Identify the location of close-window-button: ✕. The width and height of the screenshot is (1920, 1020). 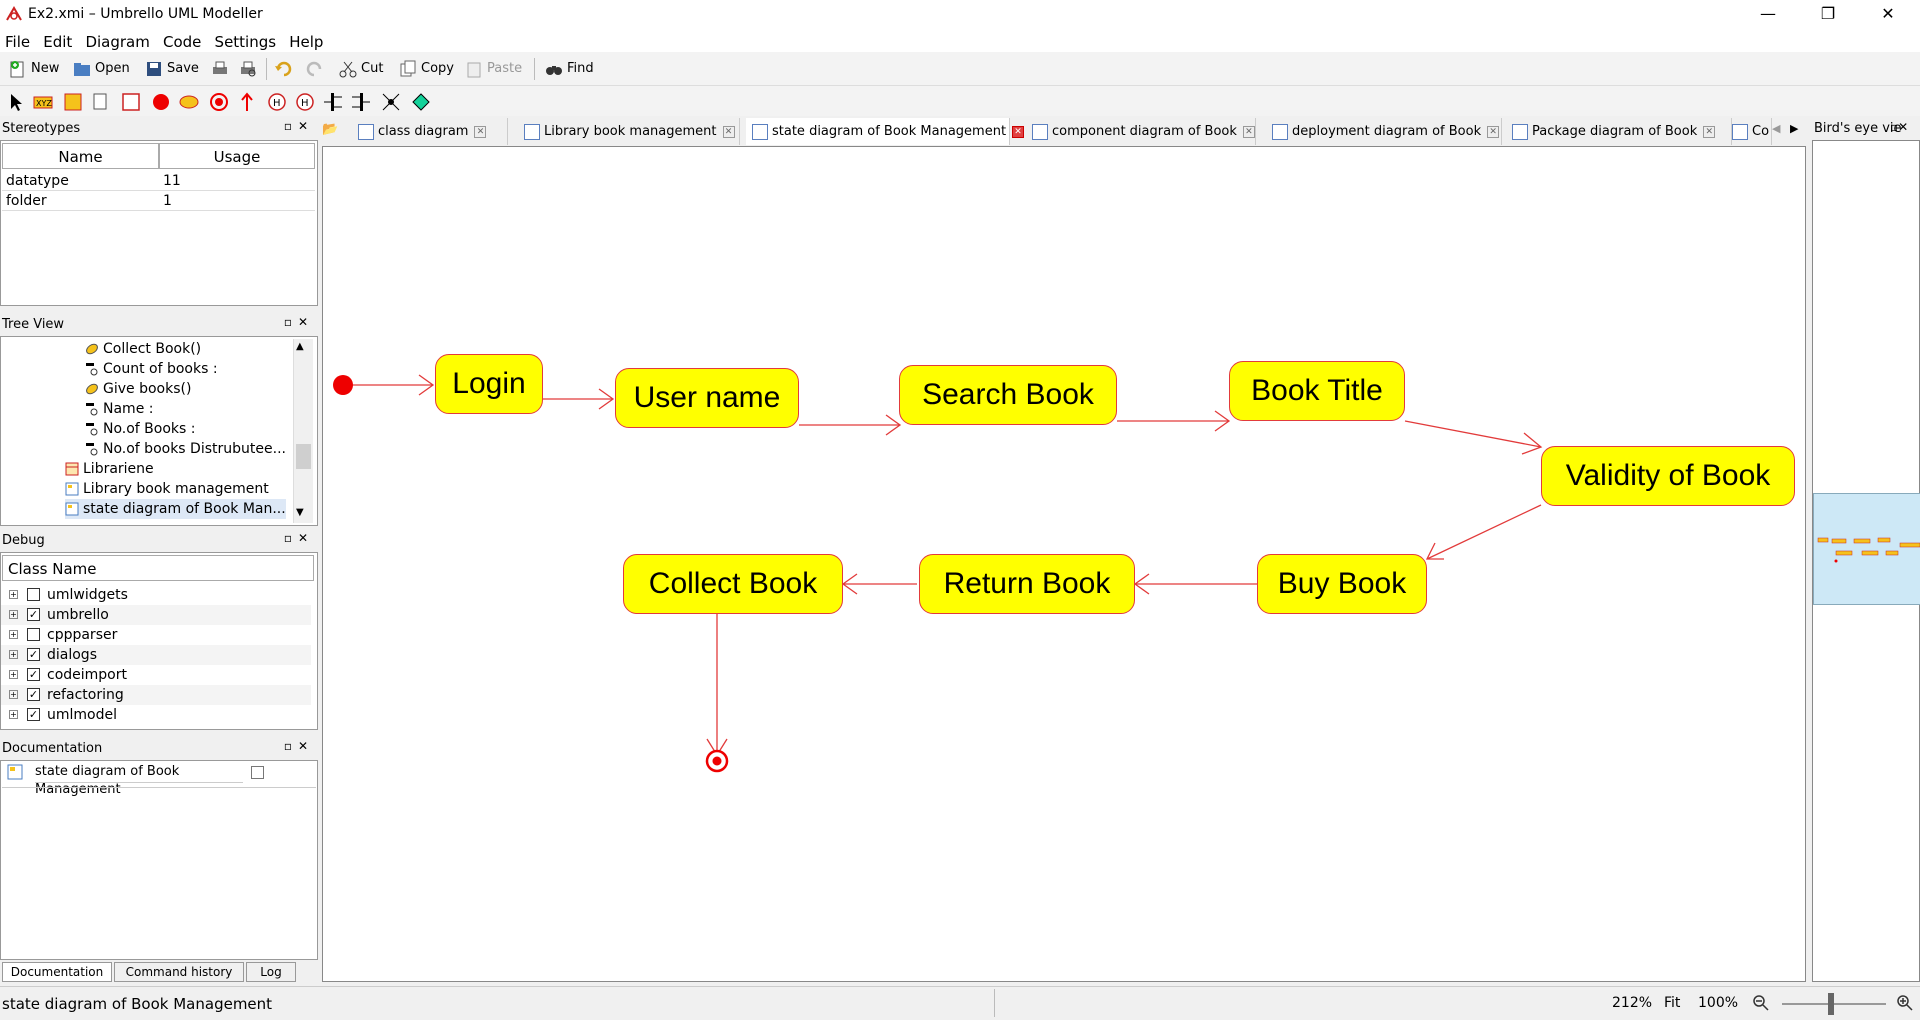
(1888, 15).